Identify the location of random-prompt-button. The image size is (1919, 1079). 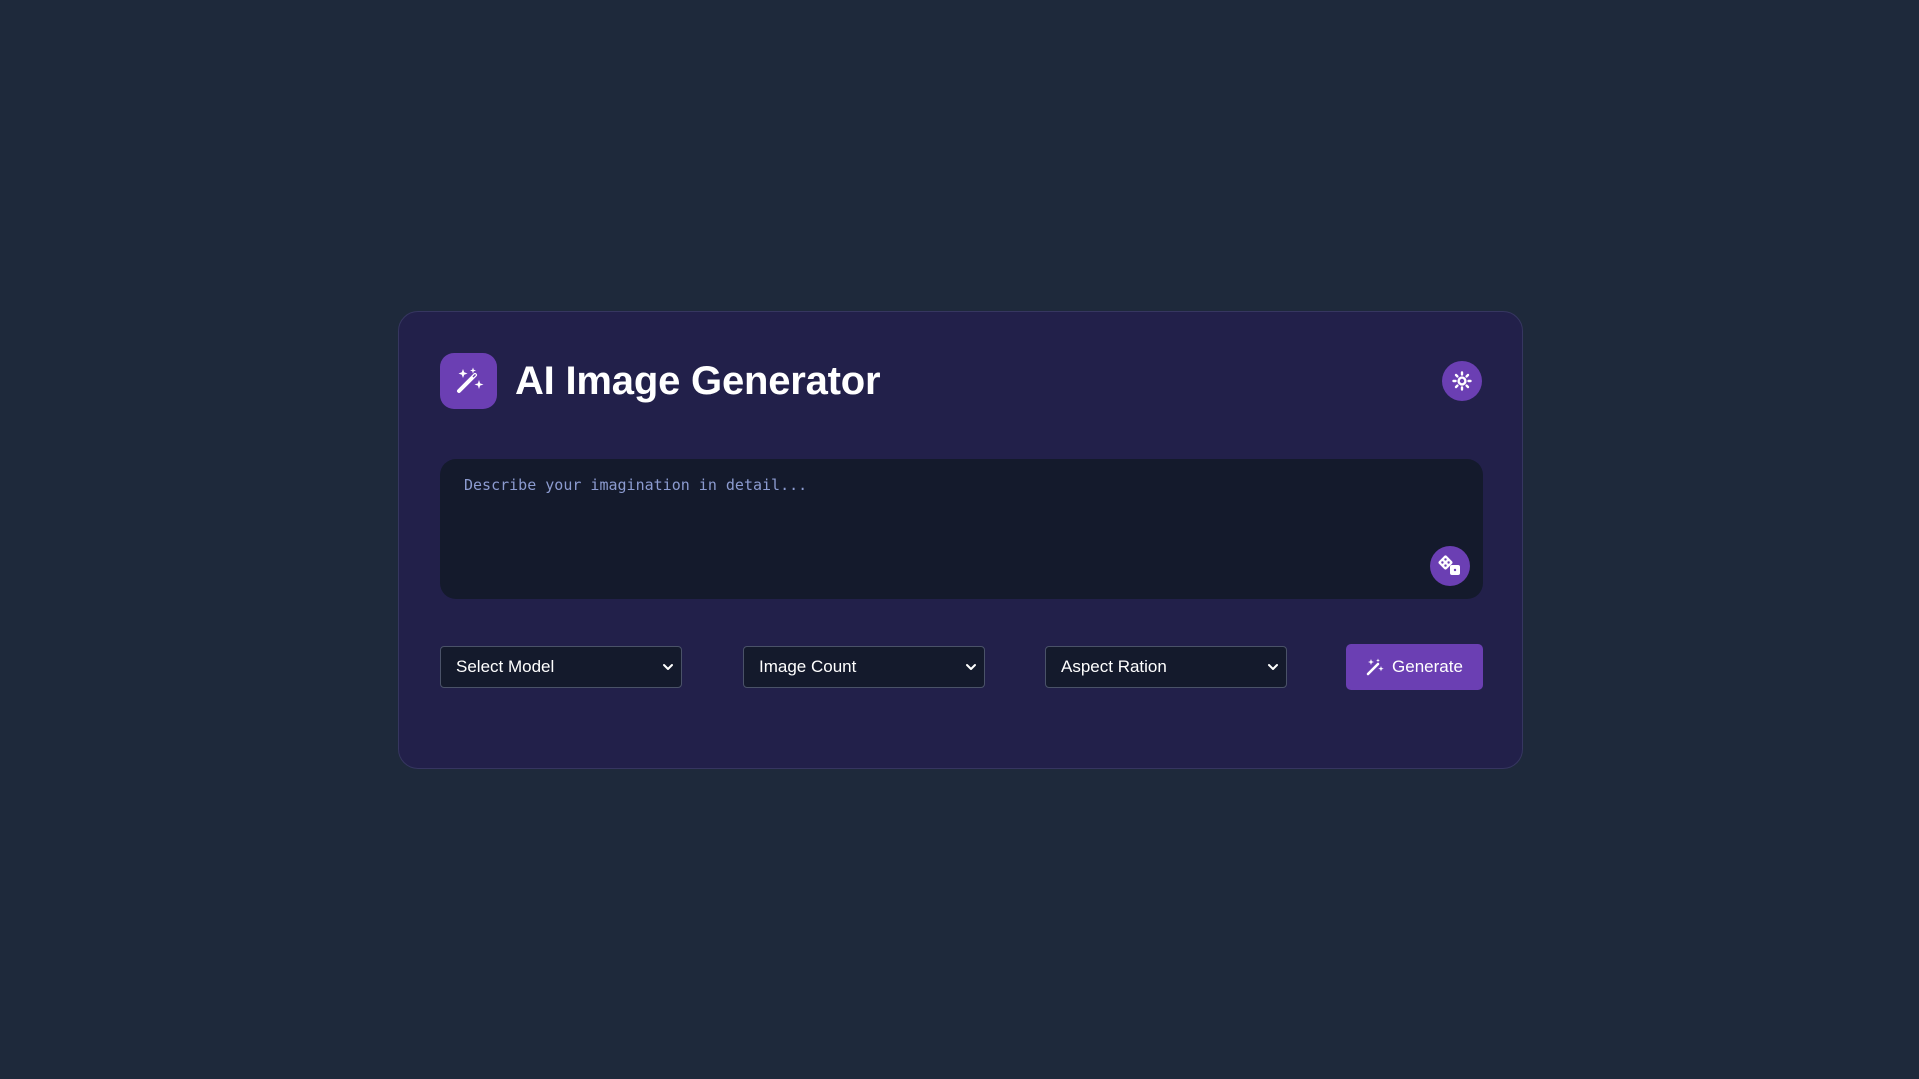
(1450, 566).